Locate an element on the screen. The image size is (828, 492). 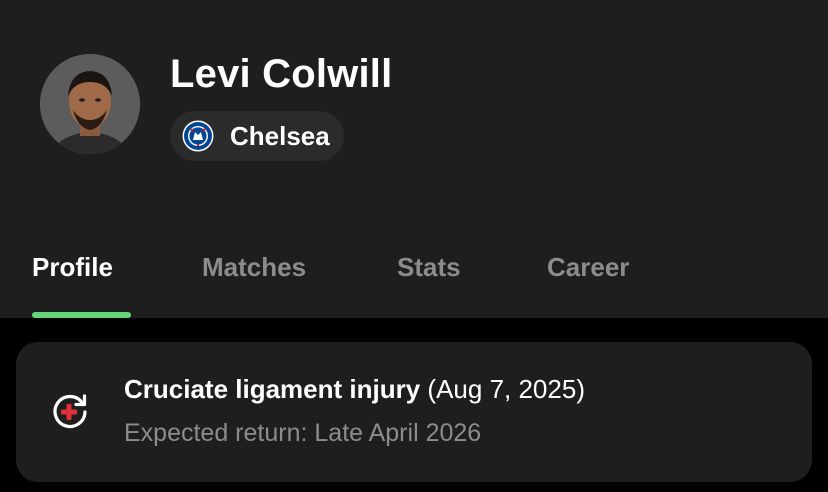
tab-matches: Matches is located at coordinates (254, 267).